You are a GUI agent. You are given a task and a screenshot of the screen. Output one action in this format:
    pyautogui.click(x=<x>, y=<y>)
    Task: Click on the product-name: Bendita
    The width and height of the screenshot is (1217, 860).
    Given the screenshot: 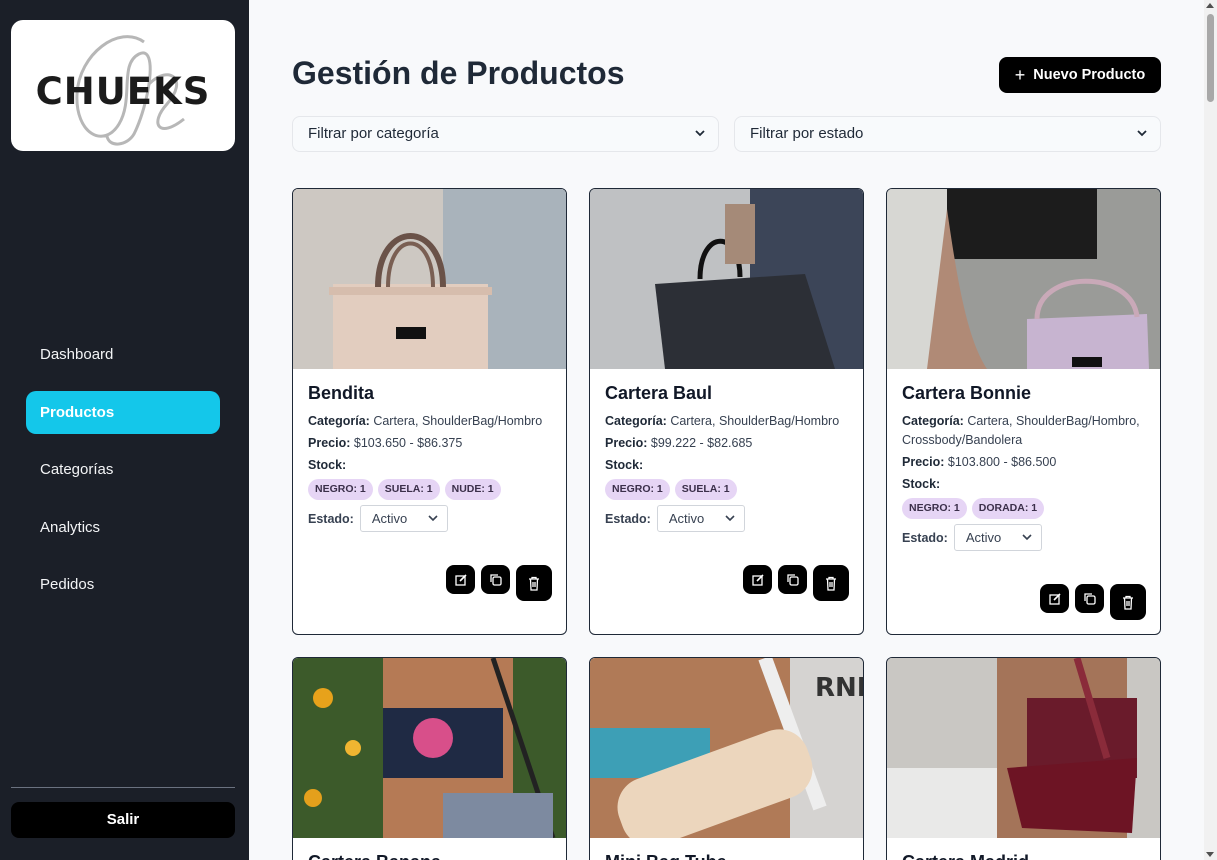 What is the action you would take?
    pyautogui.click(x=341, y=393)
    